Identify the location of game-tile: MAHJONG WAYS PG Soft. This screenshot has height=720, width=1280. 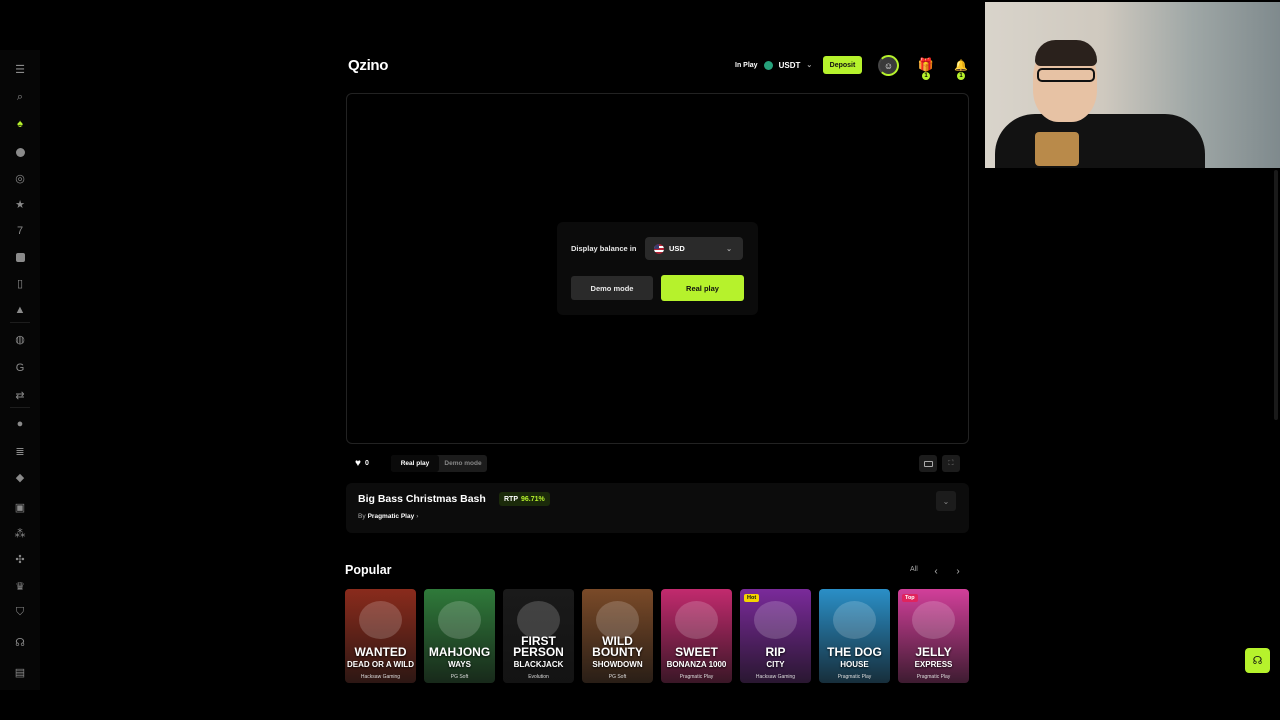
(459, 636).